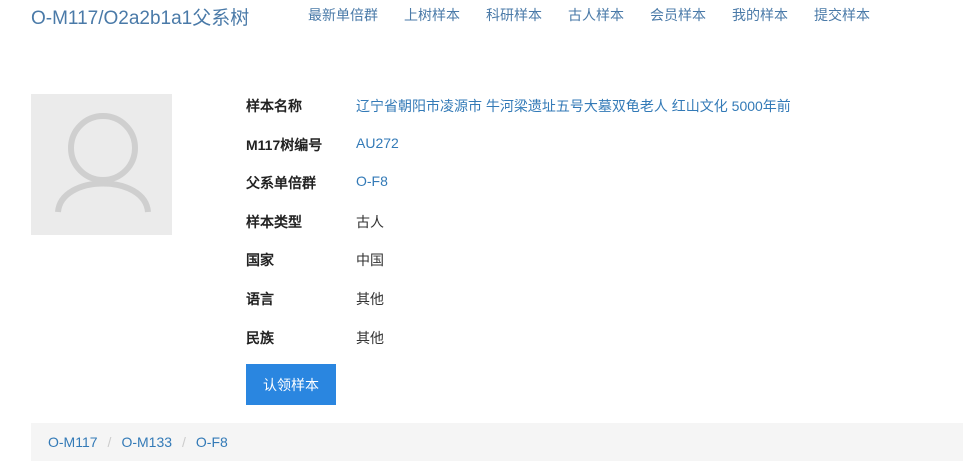 This screenshot has height=465, width=963. What do you see at coordinates (260, 298) in the screenshot?
I see `label: 语言` at bounding box center [260, 298].